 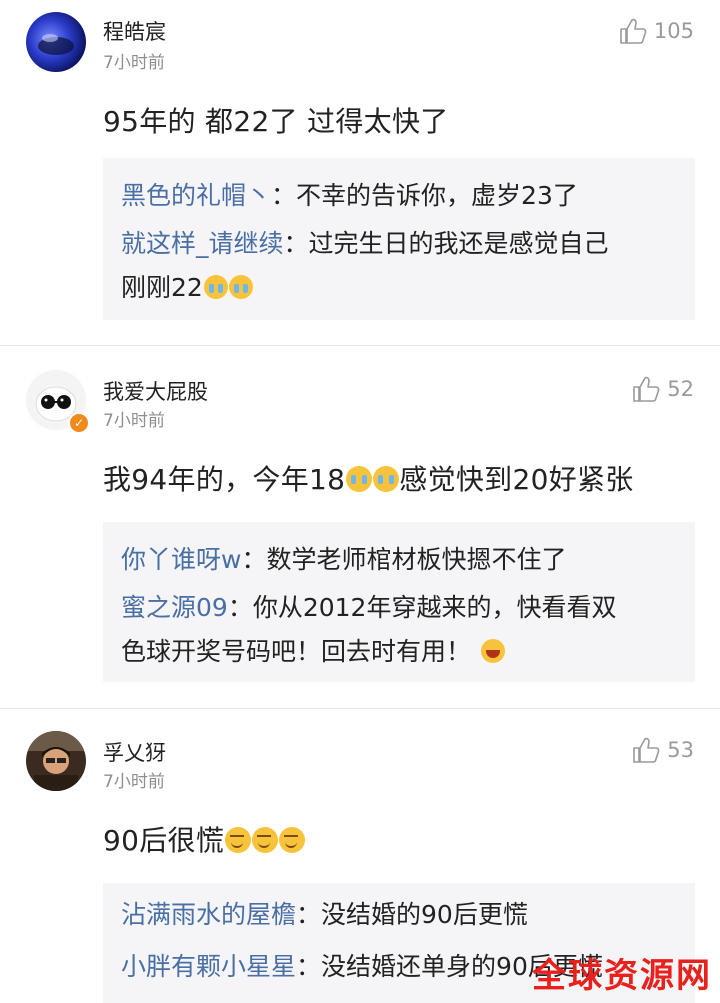 I want to click on reply-text: 你从2012年穿越来的，快看看双, so click(x=434, y=607).